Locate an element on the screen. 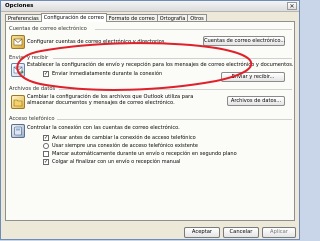 The width and height of the screenshot is (320, 241). tab-configuracion-de-correo: Configuración de correo is located at coordinates (73, 17).